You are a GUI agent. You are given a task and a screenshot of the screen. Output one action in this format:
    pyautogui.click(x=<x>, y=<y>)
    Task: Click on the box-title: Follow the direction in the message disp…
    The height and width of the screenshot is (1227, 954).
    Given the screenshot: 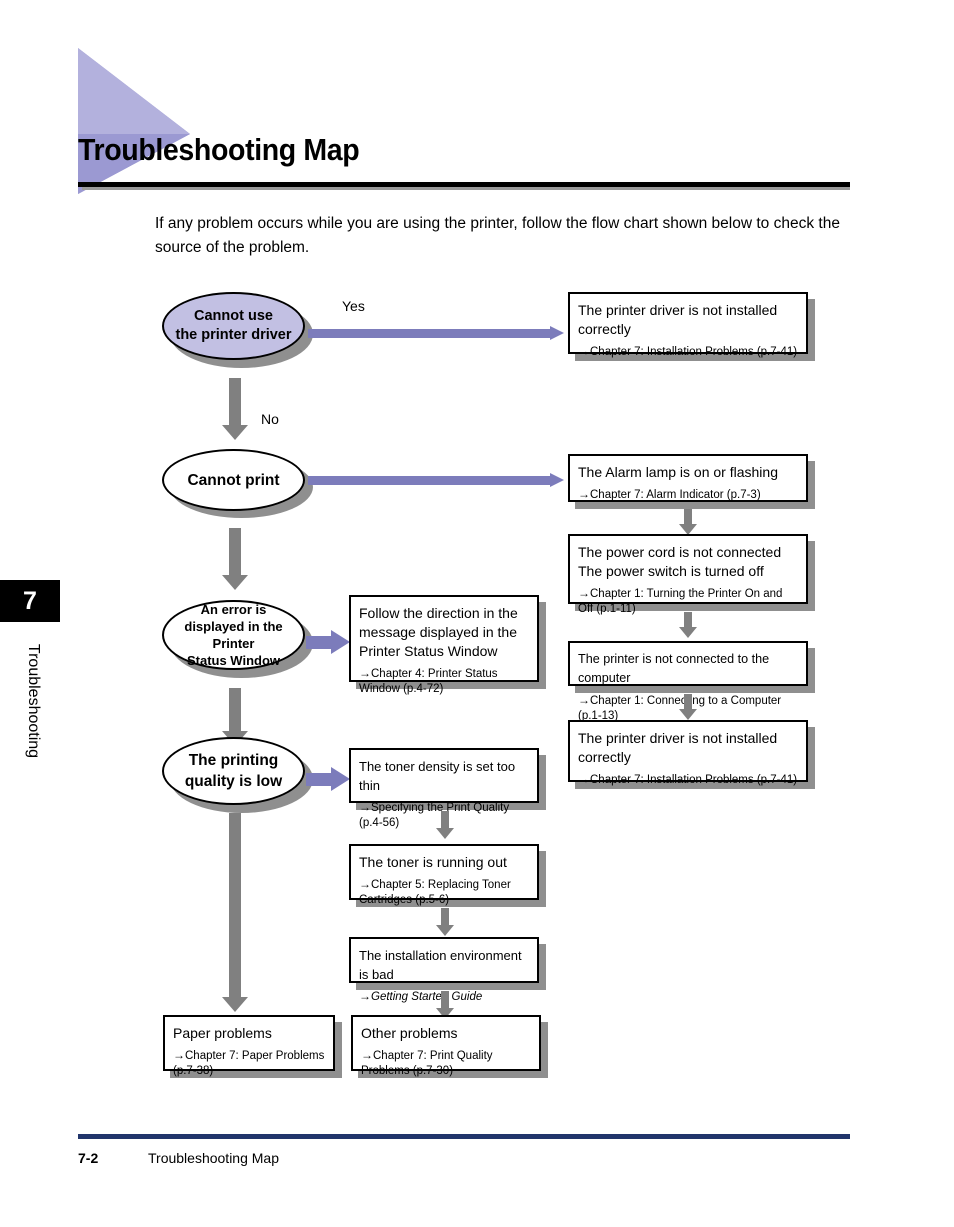 What is the action you would take?
    pyautogui.click(x=438, y=632)
    